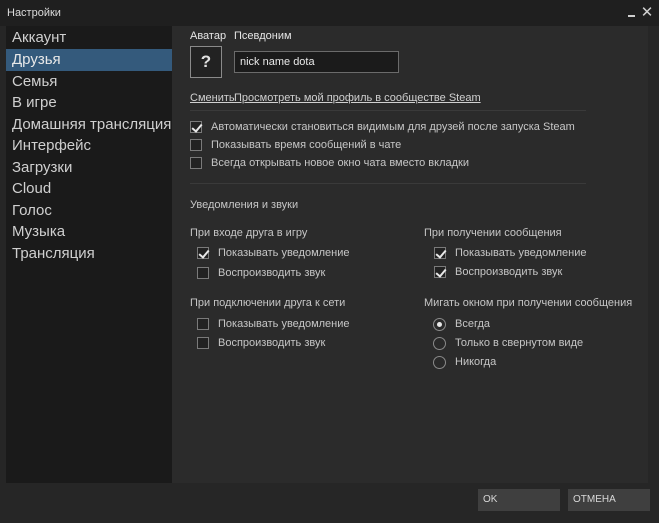 This screenshot has height=523, width=659. Describe the element at coordinates (89, 168) in the screenshot. I see `sidebar-item-downloads: Загрузки` at that location.